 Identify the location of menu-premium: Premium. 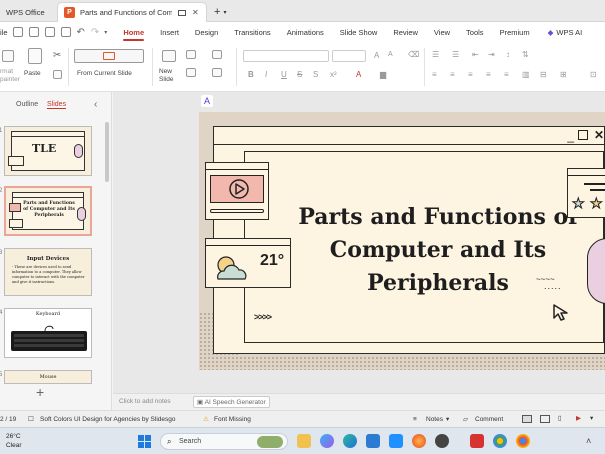
(515, 32).